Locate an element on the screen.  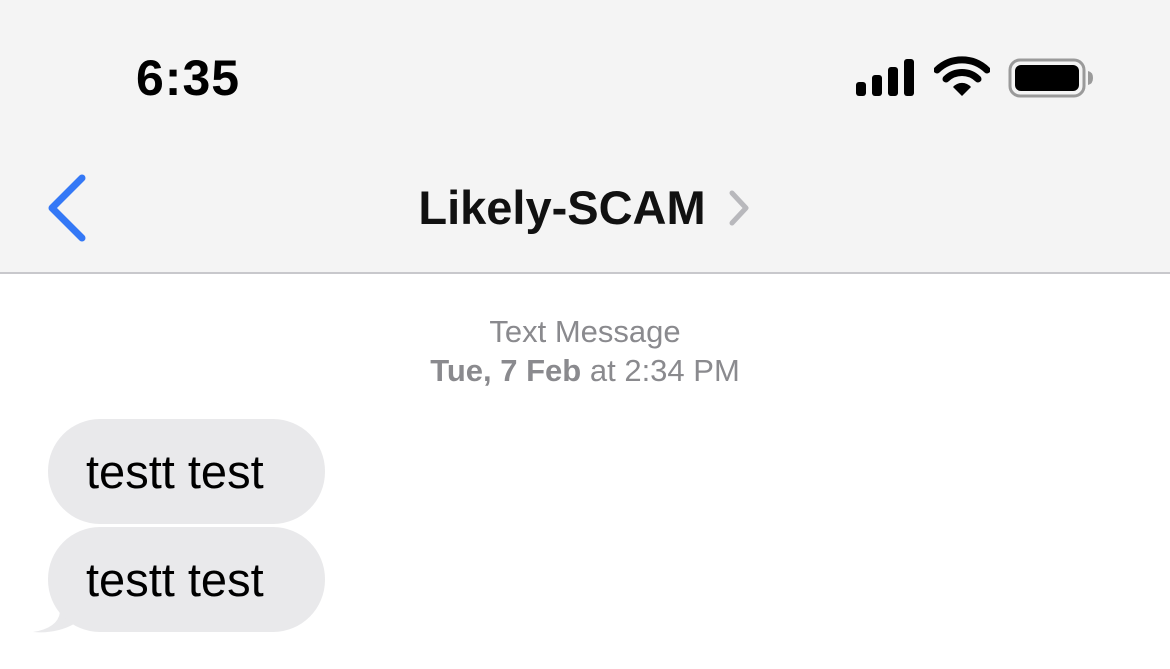
contact-header-button: Likely-SCAM is located at coordinates (585, 208).